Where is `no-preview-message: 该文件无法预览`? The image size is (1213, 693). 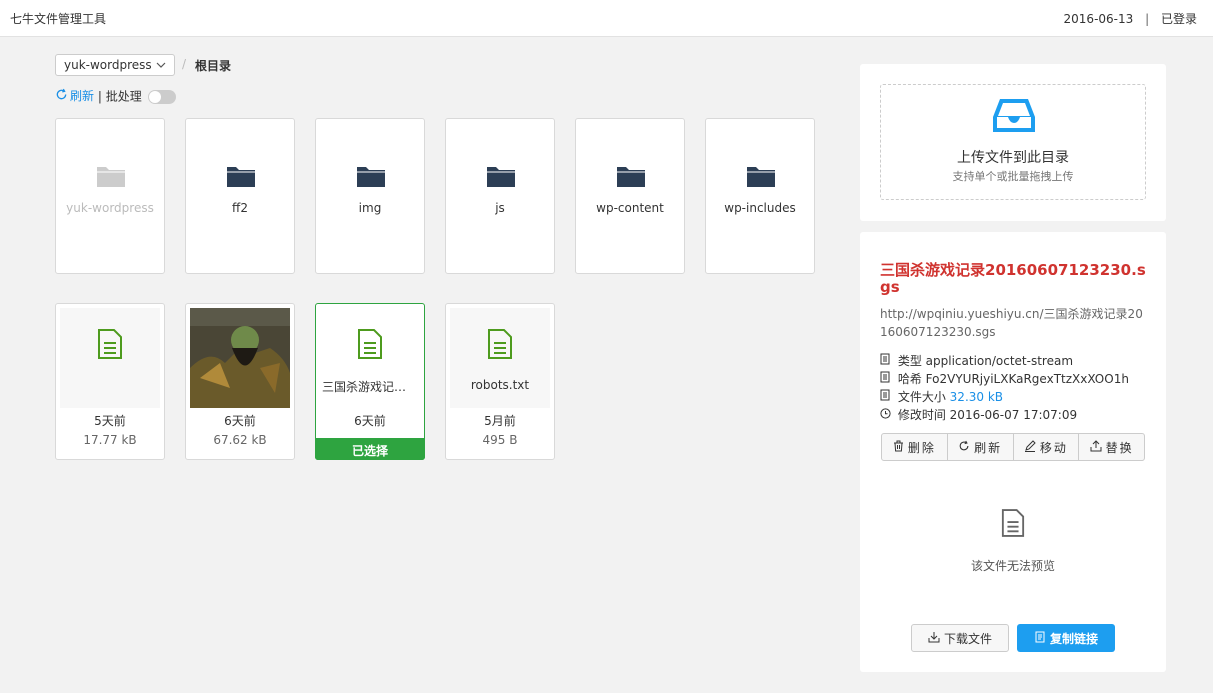 no-preview-message: 该文件无法预览 is located at coordinates (1012, 566).